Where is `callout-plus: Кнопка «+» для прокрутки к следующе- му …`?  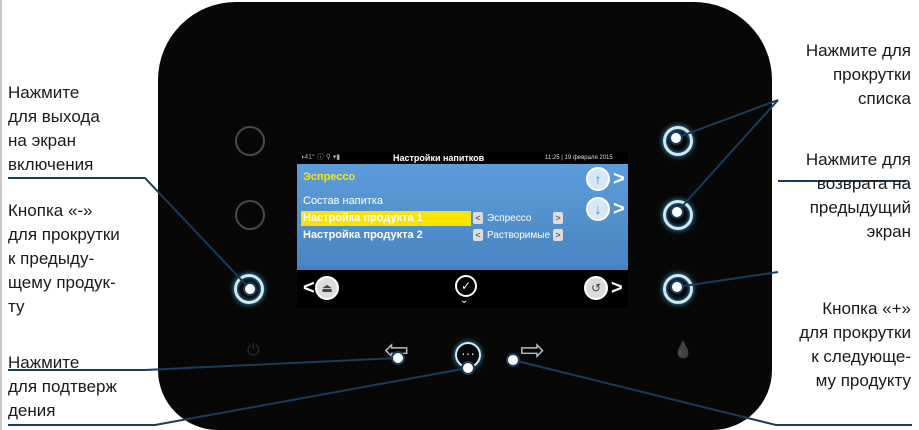
callout-plus: Кнопка «+» для прокрутки к следующе- му … is located at coordinates (855, 344).